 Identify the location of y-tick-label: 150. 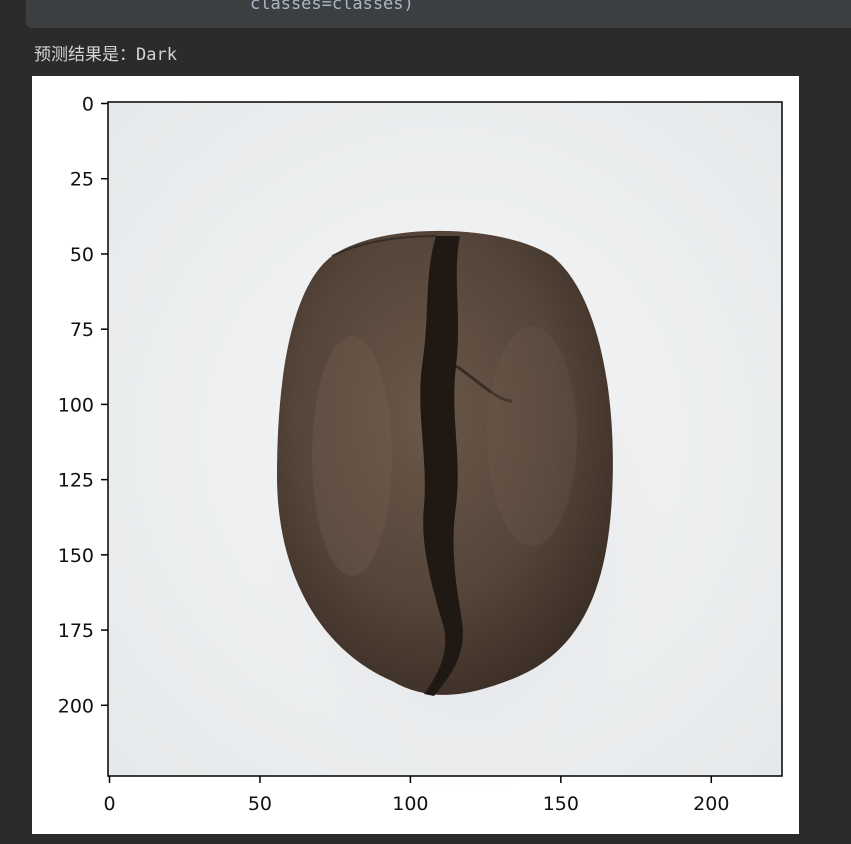
(76, 556).